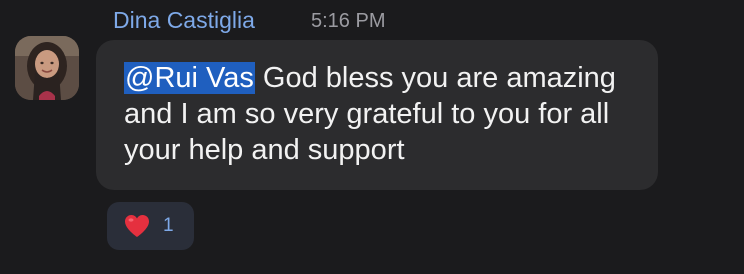 The height and width of the screenshot is (274, 744). What do you see at coordinates (184, 20) in the screenshot?
I see `sender-name: Dina Castiglia` at bounding box center [184, 20].